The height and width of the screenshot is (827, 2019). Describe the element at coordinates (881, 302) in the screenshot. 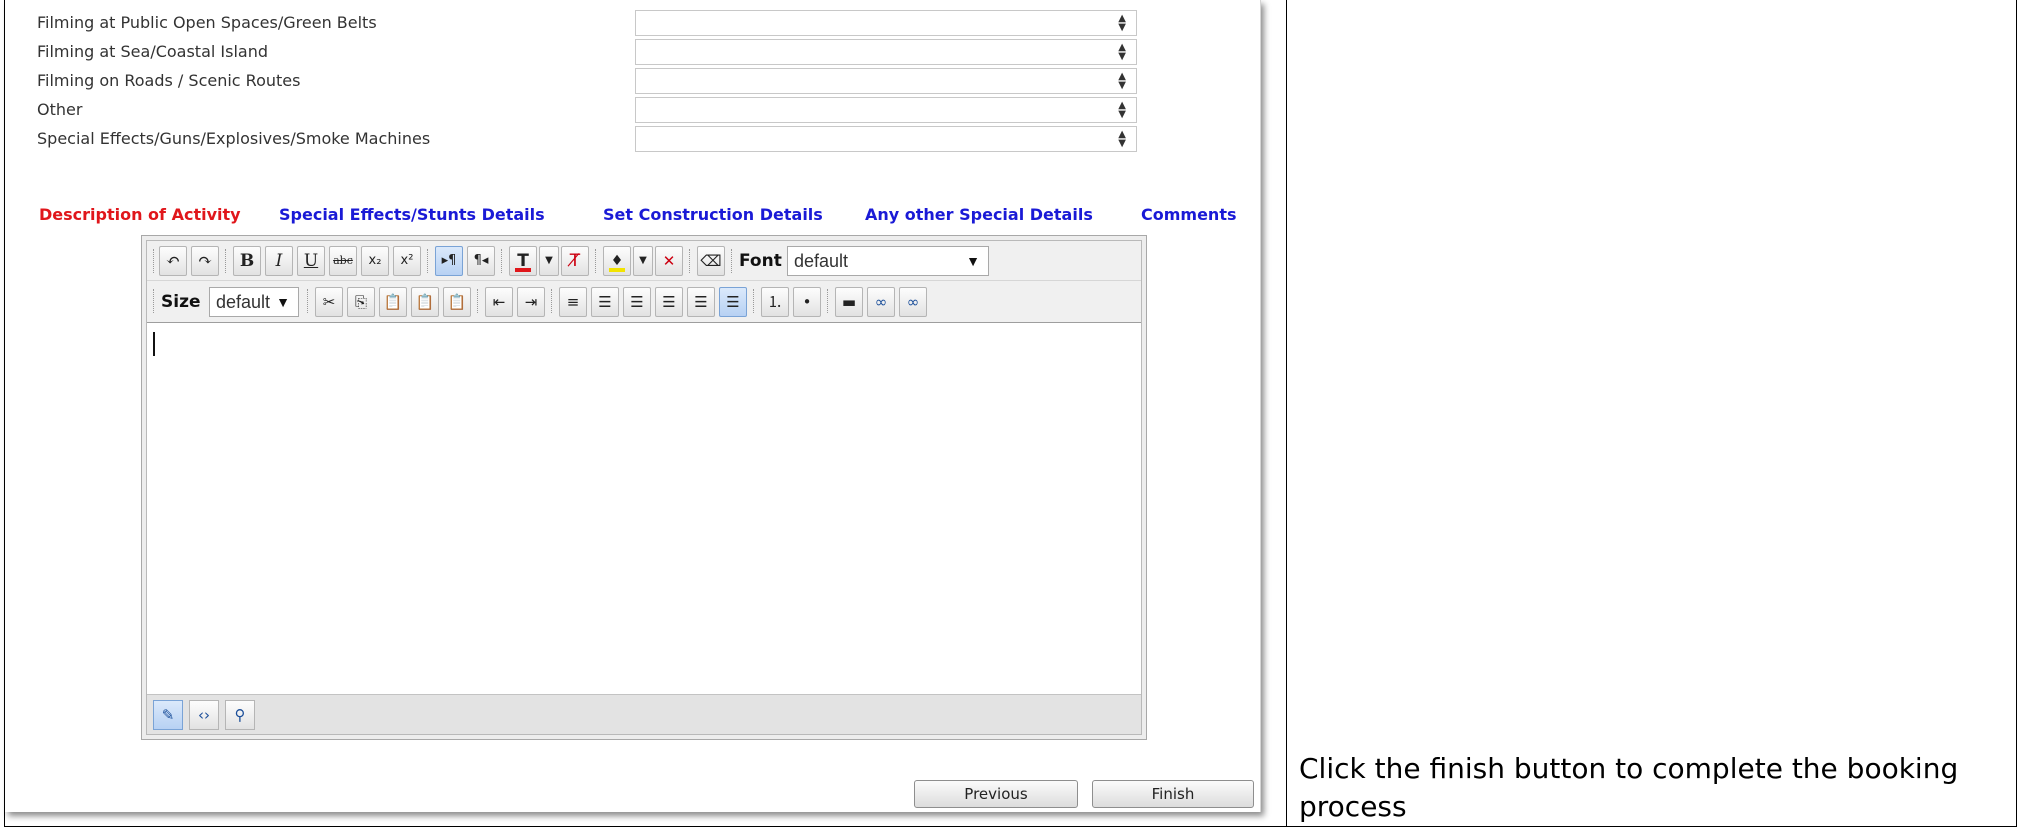

I see `insert-link-icon: ∞` at that location.